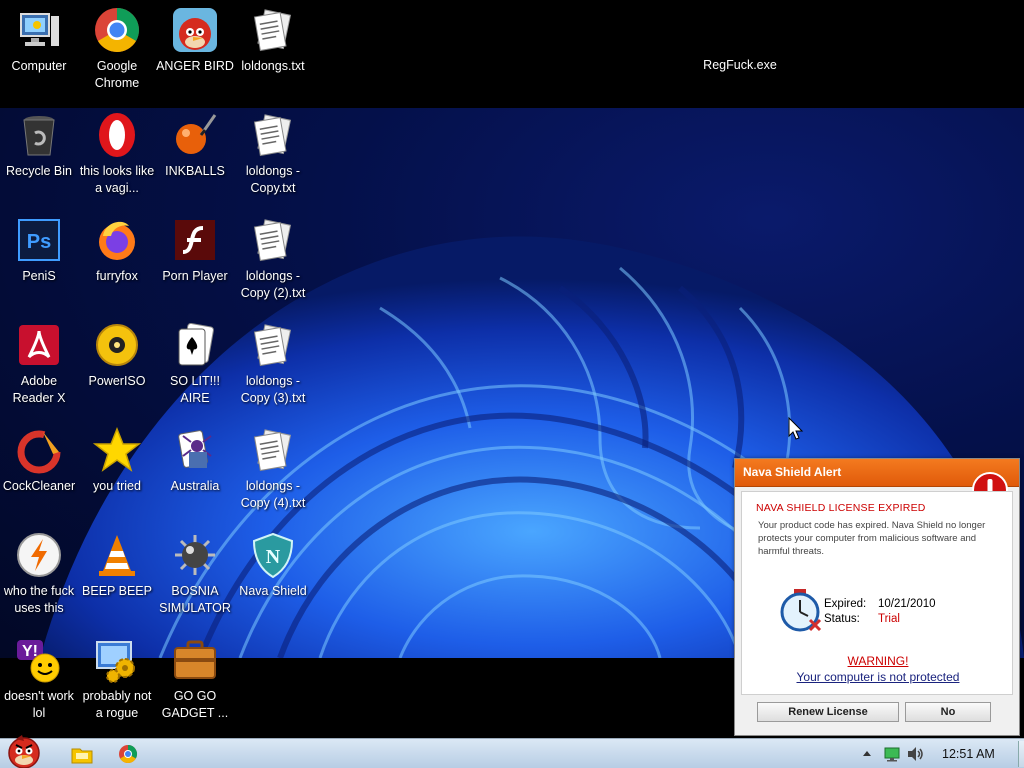 The height and width of the screenshot is (768, 1024). What do you see at coordinates (117, 276) in the screenshot?
I see `desktop-icon-label: furryfox` at bounding box center [117, 276].